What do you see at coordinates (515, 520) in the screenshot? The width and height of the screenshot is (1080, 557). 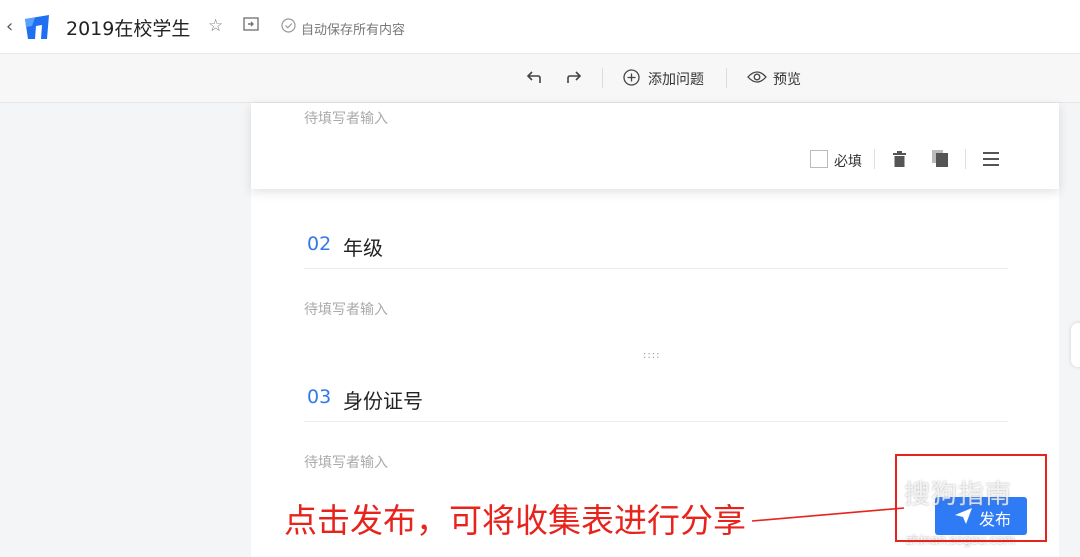 I see `annotation-text: 点击发布，可将收集表进行分享` at bounding box center [515, 520].